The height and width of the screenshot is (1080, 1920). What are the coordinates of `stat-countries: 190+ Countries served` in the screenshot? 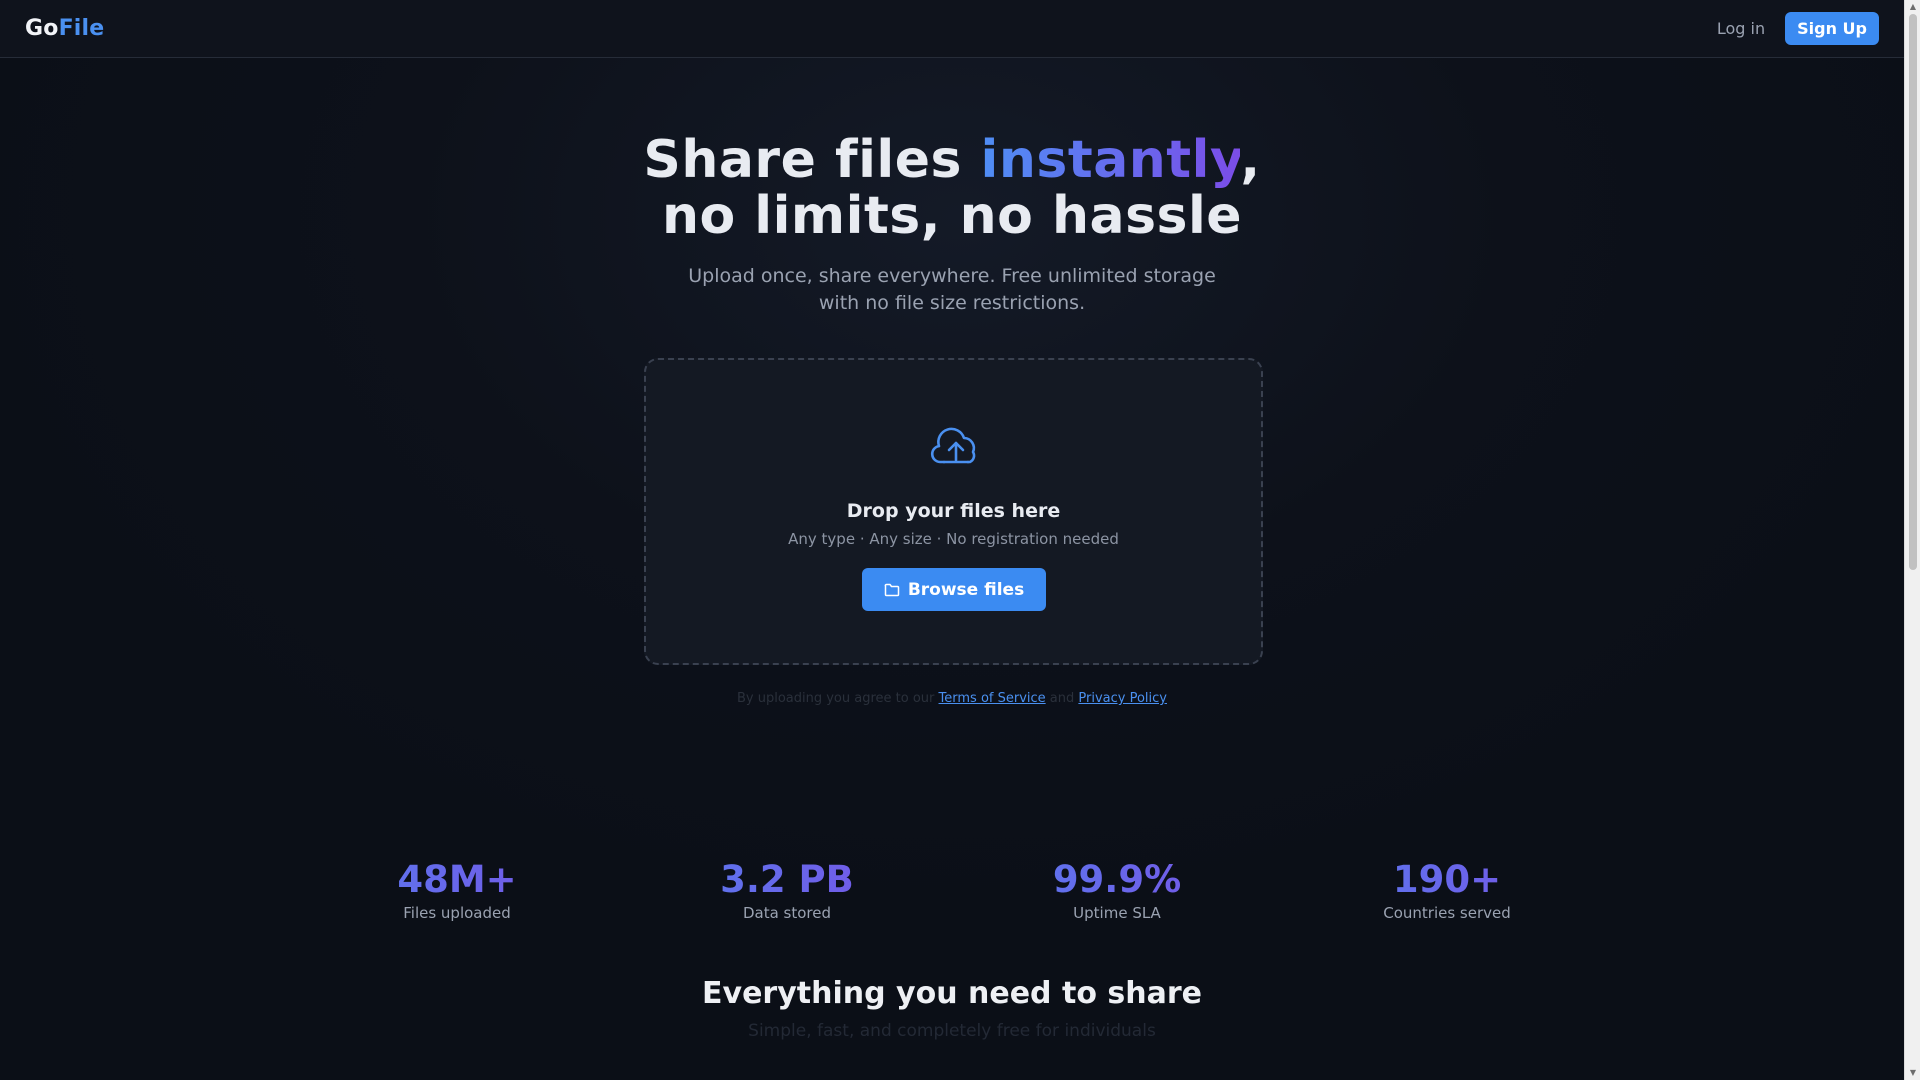 It's located at (1447, 890).